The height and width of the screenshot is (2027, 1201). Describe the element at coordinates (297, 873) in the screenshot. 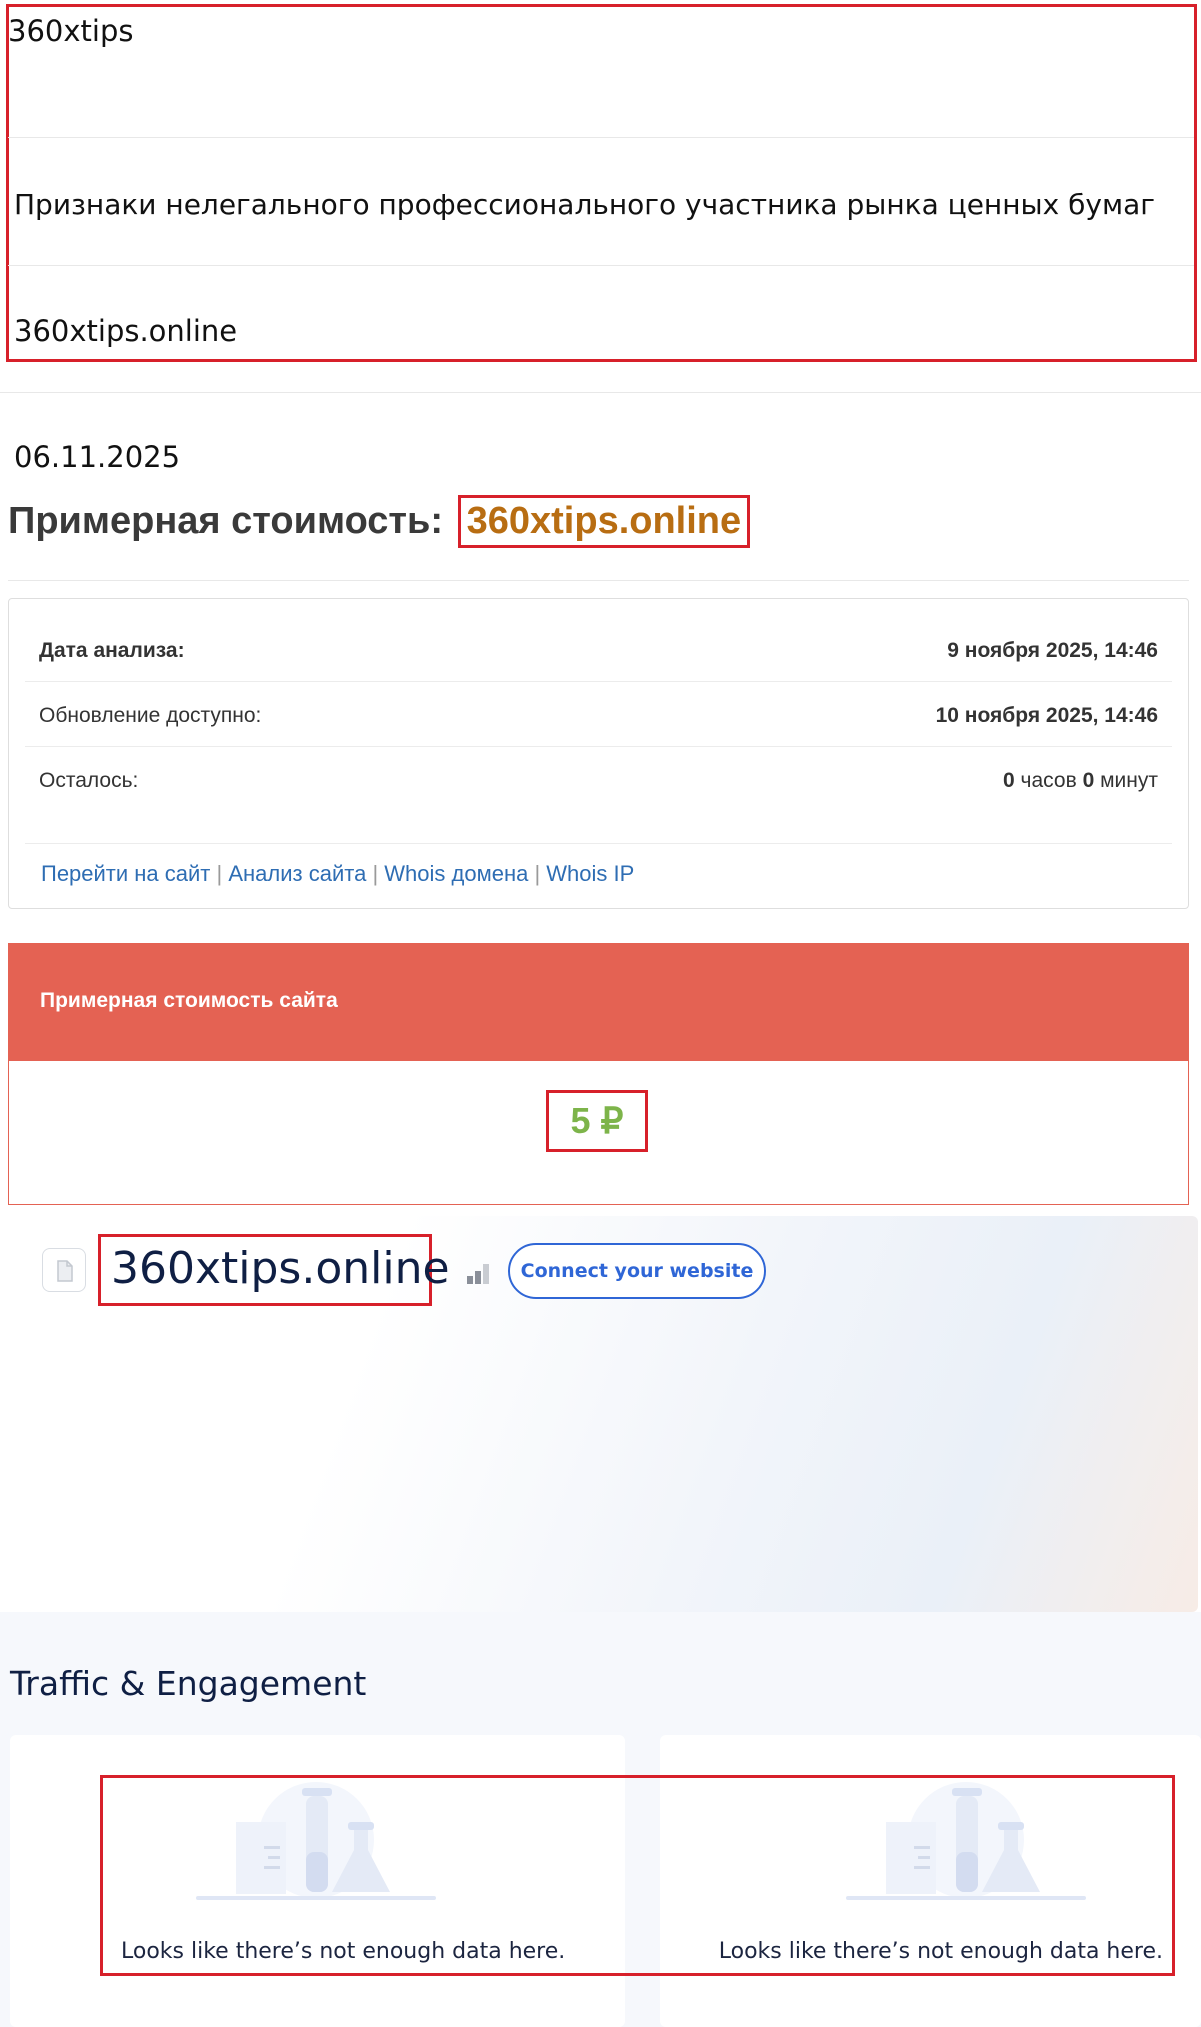

I see `link-site-analysis: Анализ сайта` at that location.